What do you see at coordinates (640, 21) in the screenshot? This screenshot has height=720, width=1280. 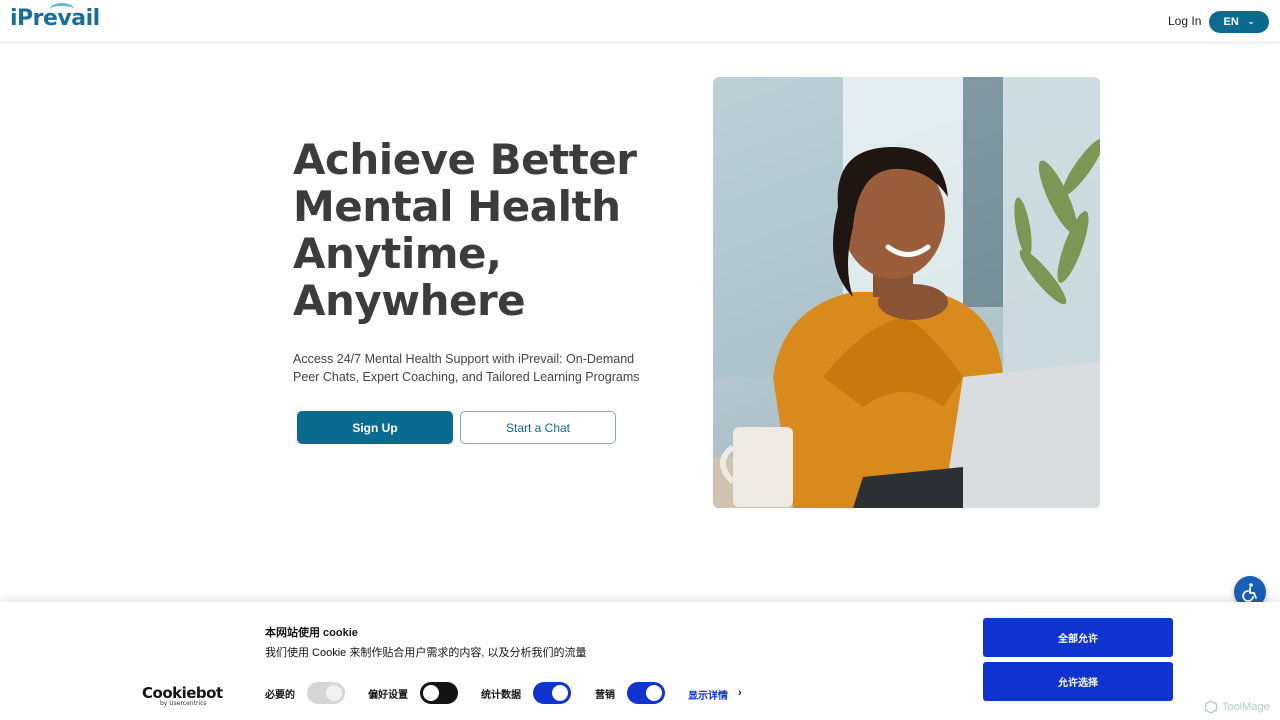 I see `site-header: iPrevail Log In EN ⌄` at bounding box center [640, 21].